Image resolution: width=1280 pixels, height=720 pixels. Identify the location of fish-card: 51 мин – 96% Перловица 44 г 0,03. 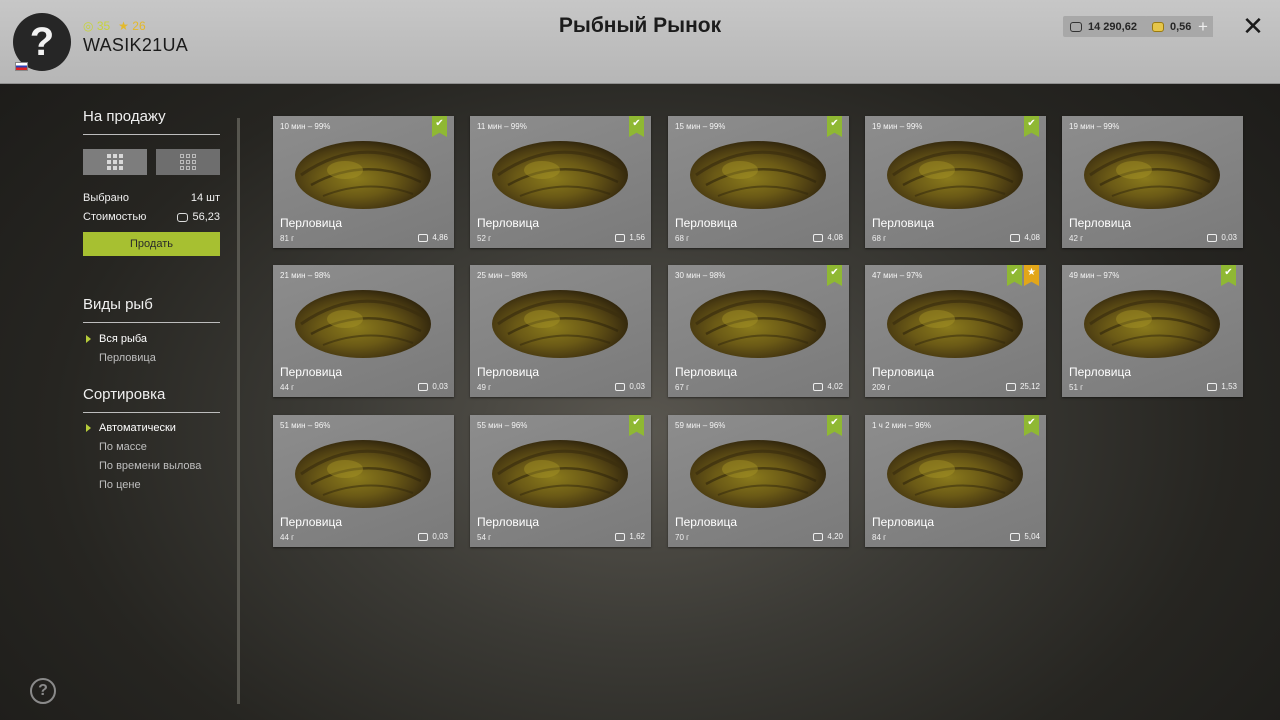
(363, 481).